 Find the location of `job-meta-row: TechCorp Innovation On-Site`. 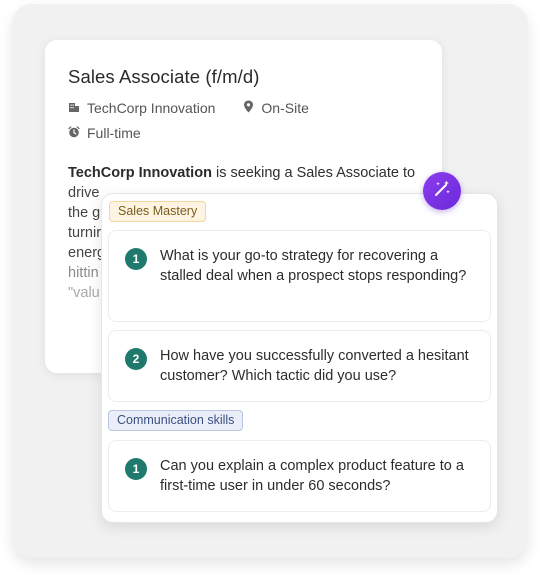

job-meta-row: TechCorp Innovation On-Site is located at coordinates (244, 108).